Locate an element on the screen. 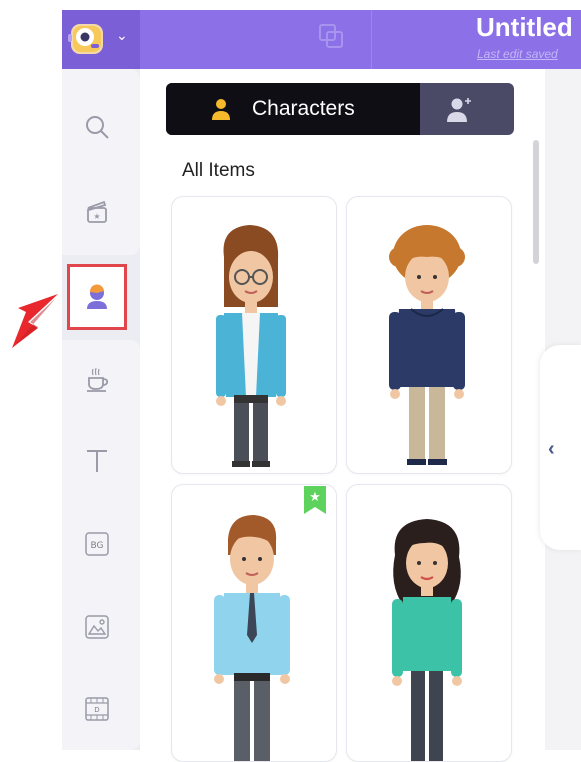 This screenshot has height=762, width=581. app-menu-button: ⌄ is located at coordinates (101, 39).